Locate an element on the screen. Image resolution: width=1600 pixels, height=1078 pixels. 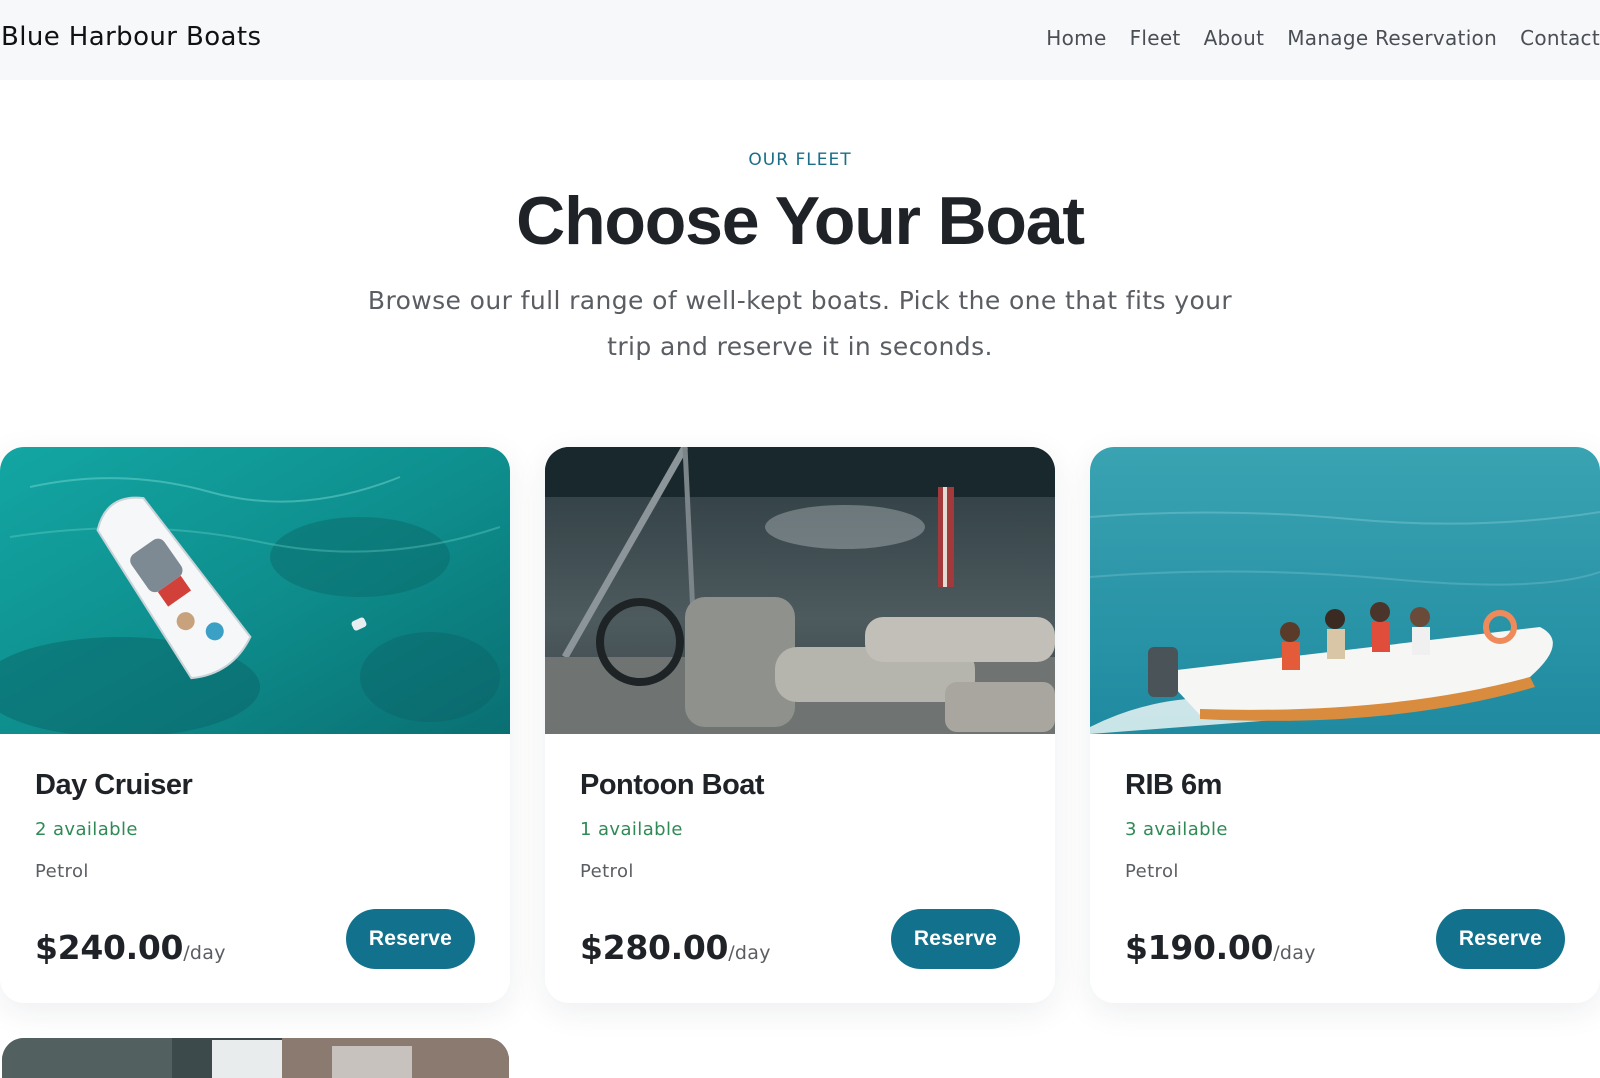
price-per-day: $280.00/day is located at coordinates (675, 947).